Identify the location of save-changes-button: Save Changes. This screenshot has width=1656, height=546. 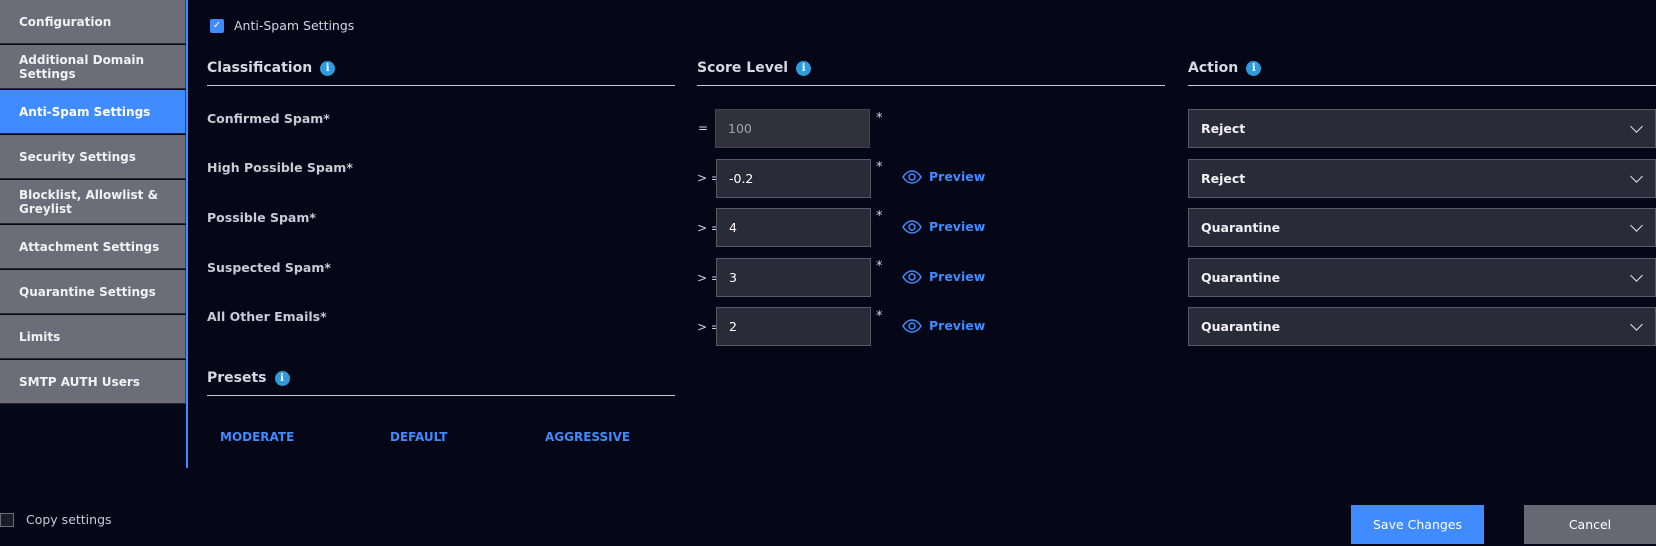
(1417, 524).